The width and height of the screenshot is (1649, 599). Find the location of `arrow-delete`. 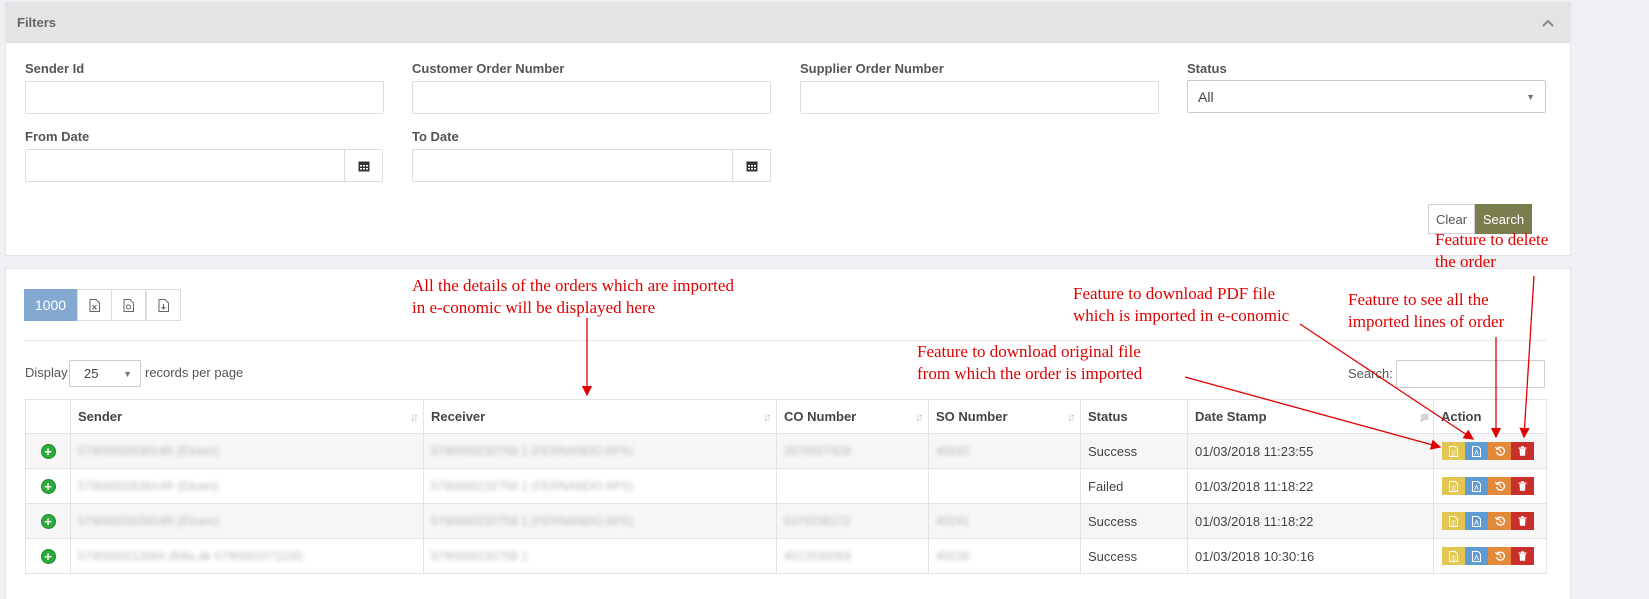

arrow-delete is located at coordinates (1527, 357).